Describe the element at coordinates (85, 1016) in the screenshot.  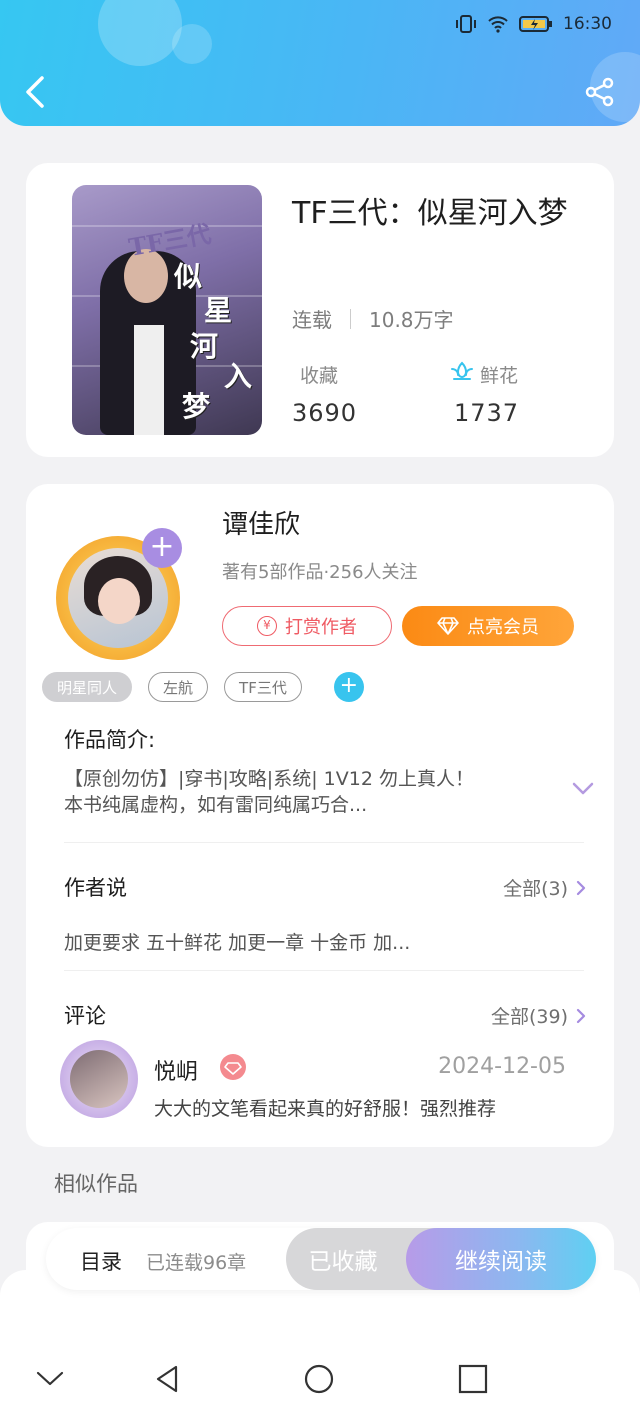
I see `comments-title: 评论` at that location.